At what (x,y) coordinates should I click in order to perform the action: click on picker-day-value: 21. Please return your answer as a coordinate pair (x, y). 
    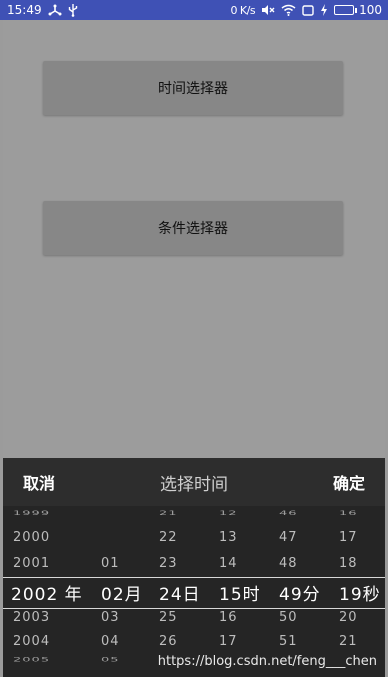
    Looking at the image, I should click on (168, 513).